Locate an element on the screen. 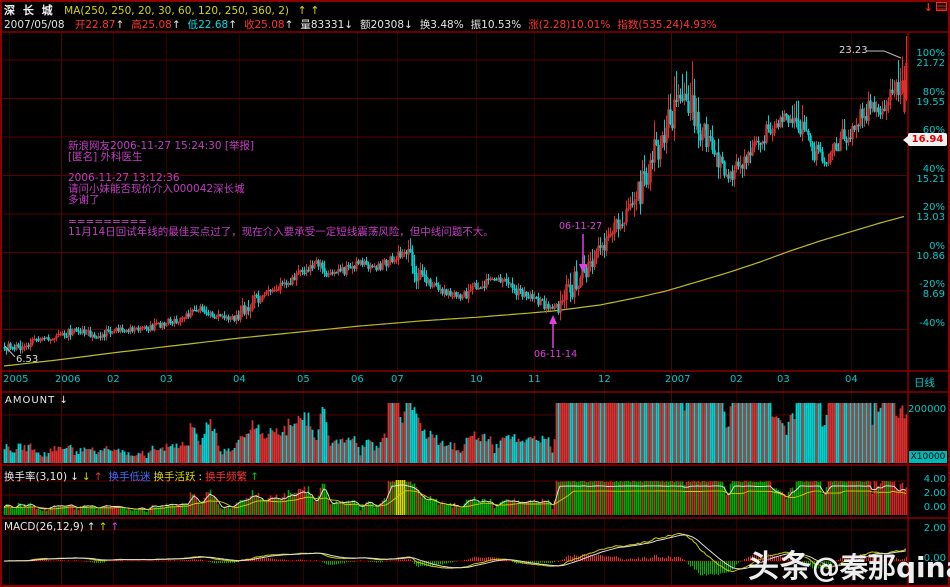  turnover-legend-item: : is located at coordinates (200, 477).